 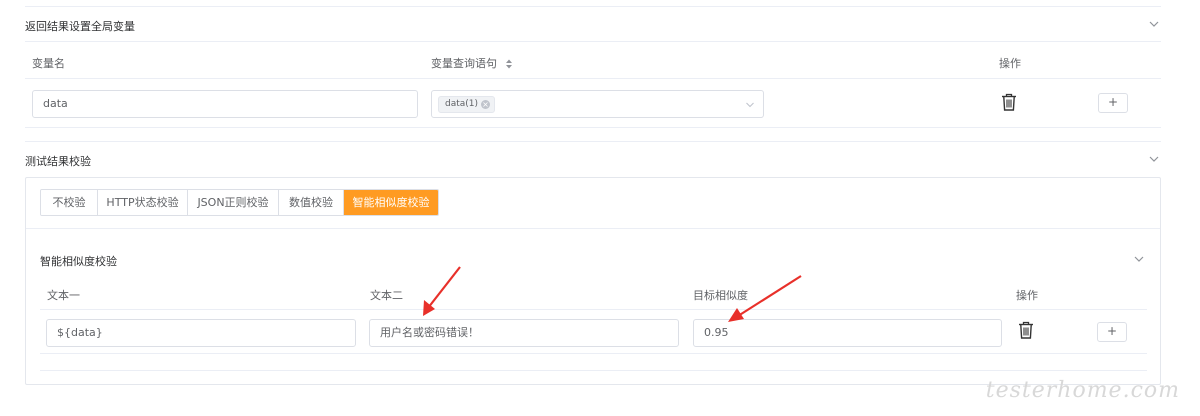 I want to click on col-header-var-name: 变量名, so click(x=48, y=63).